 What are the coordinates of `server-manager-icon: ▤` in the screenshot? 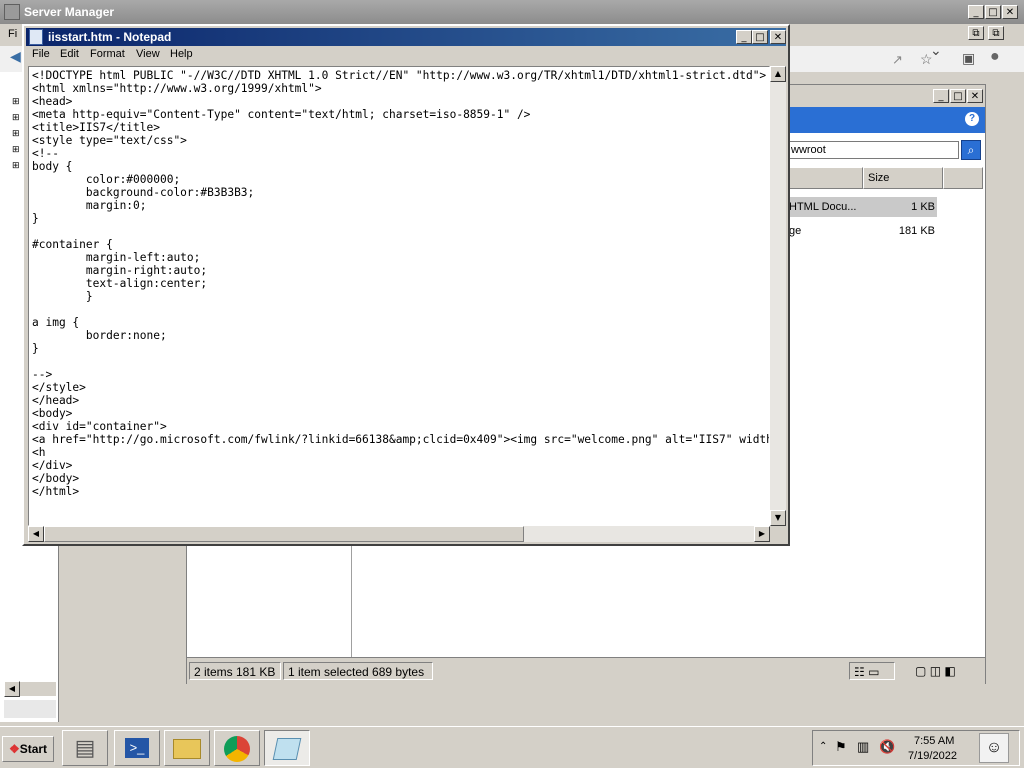 It's located at (85, 747).